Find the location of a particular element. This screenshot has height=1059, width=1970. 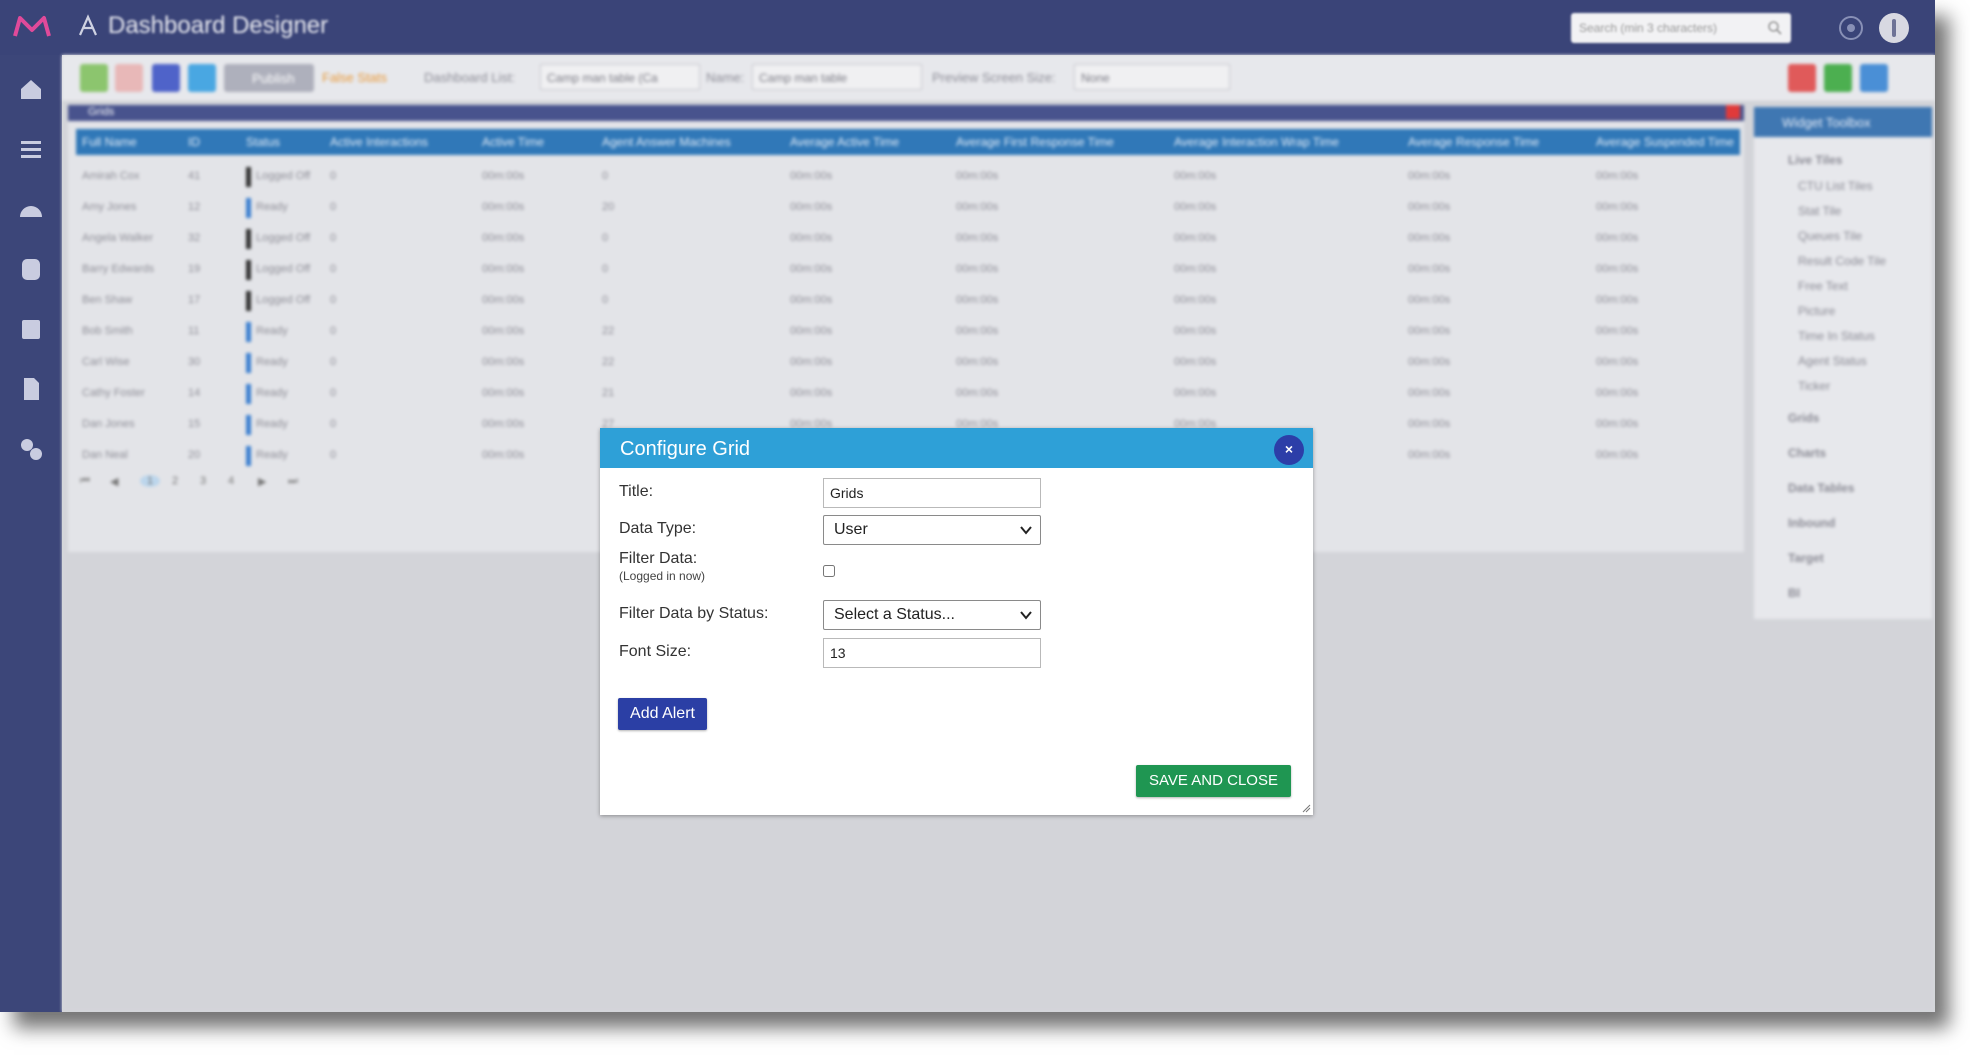

table-cell: Ready is located at coordinates (272, 331).